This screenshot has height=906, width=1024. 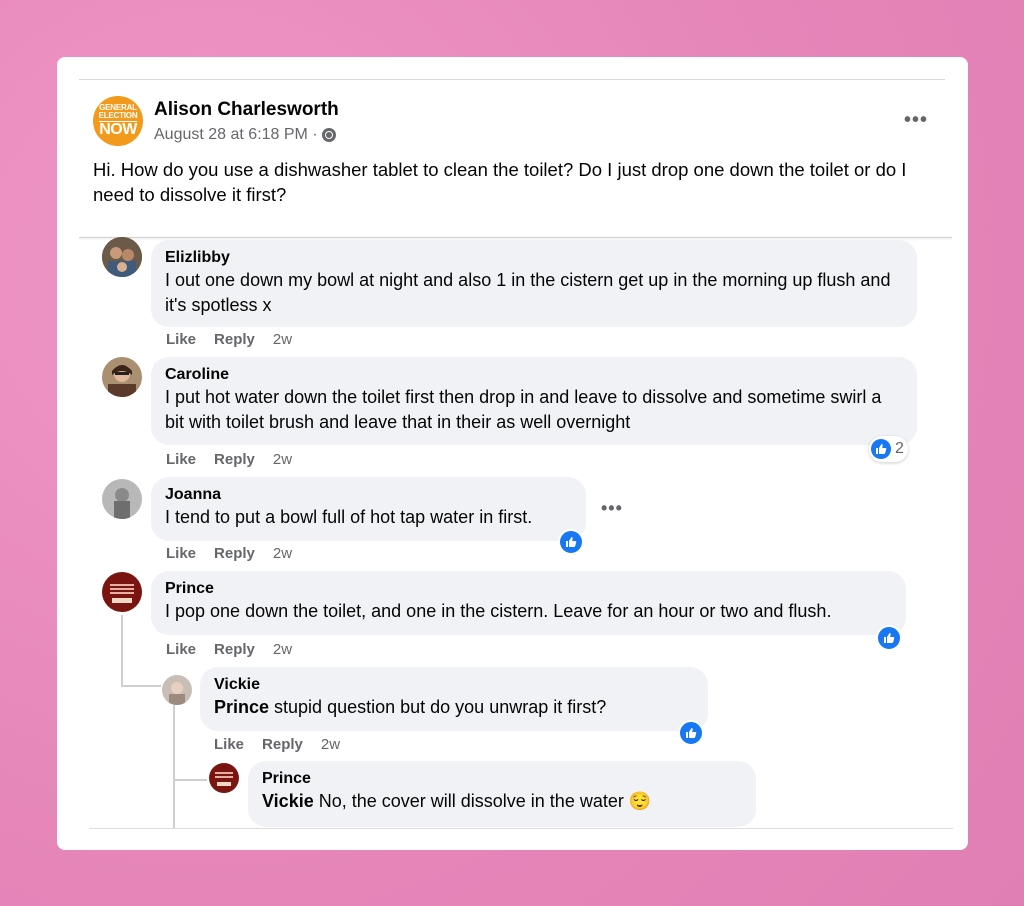 I want to click on commenter-name: Caroline, so click(x=534, y=374).